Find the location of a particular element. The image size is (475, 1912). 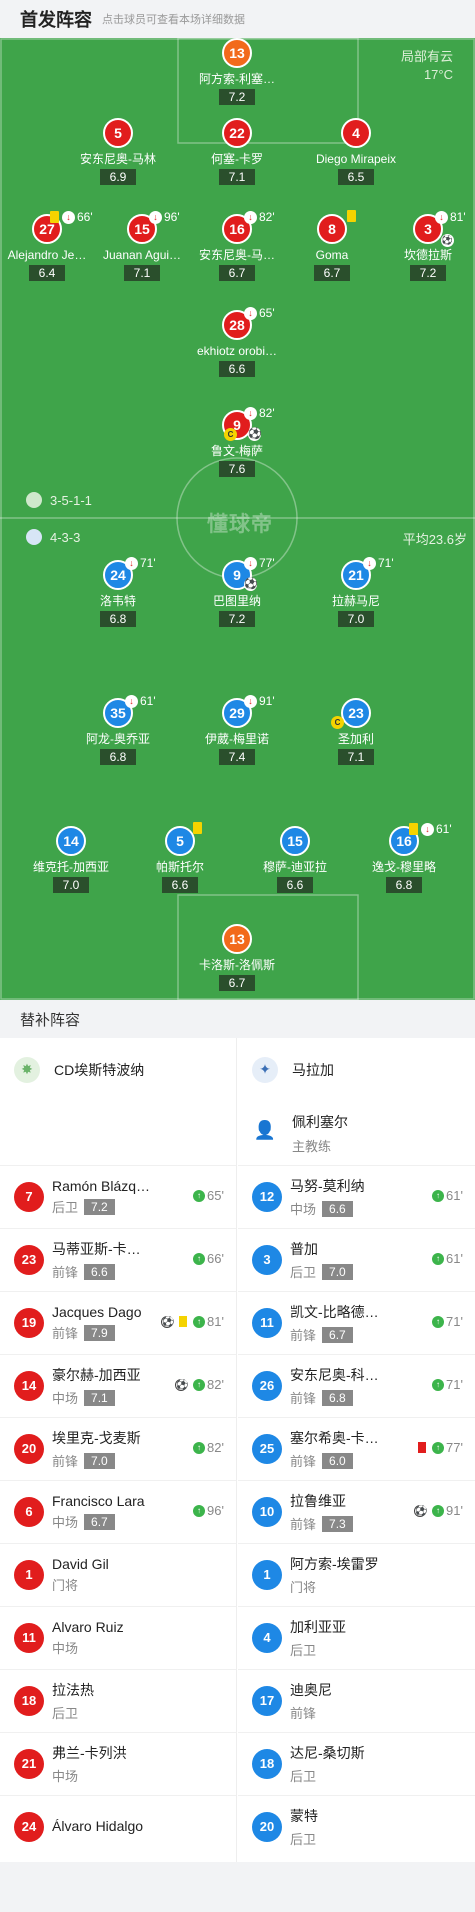

bench-player-number: 18 is located at coordinates (29, 1701).